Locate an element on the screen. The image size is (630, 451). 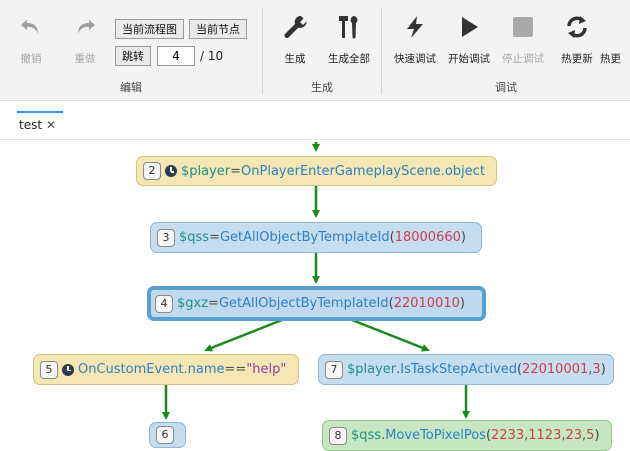
debug-group-label: 调试 is located at coordinates (506, 87).